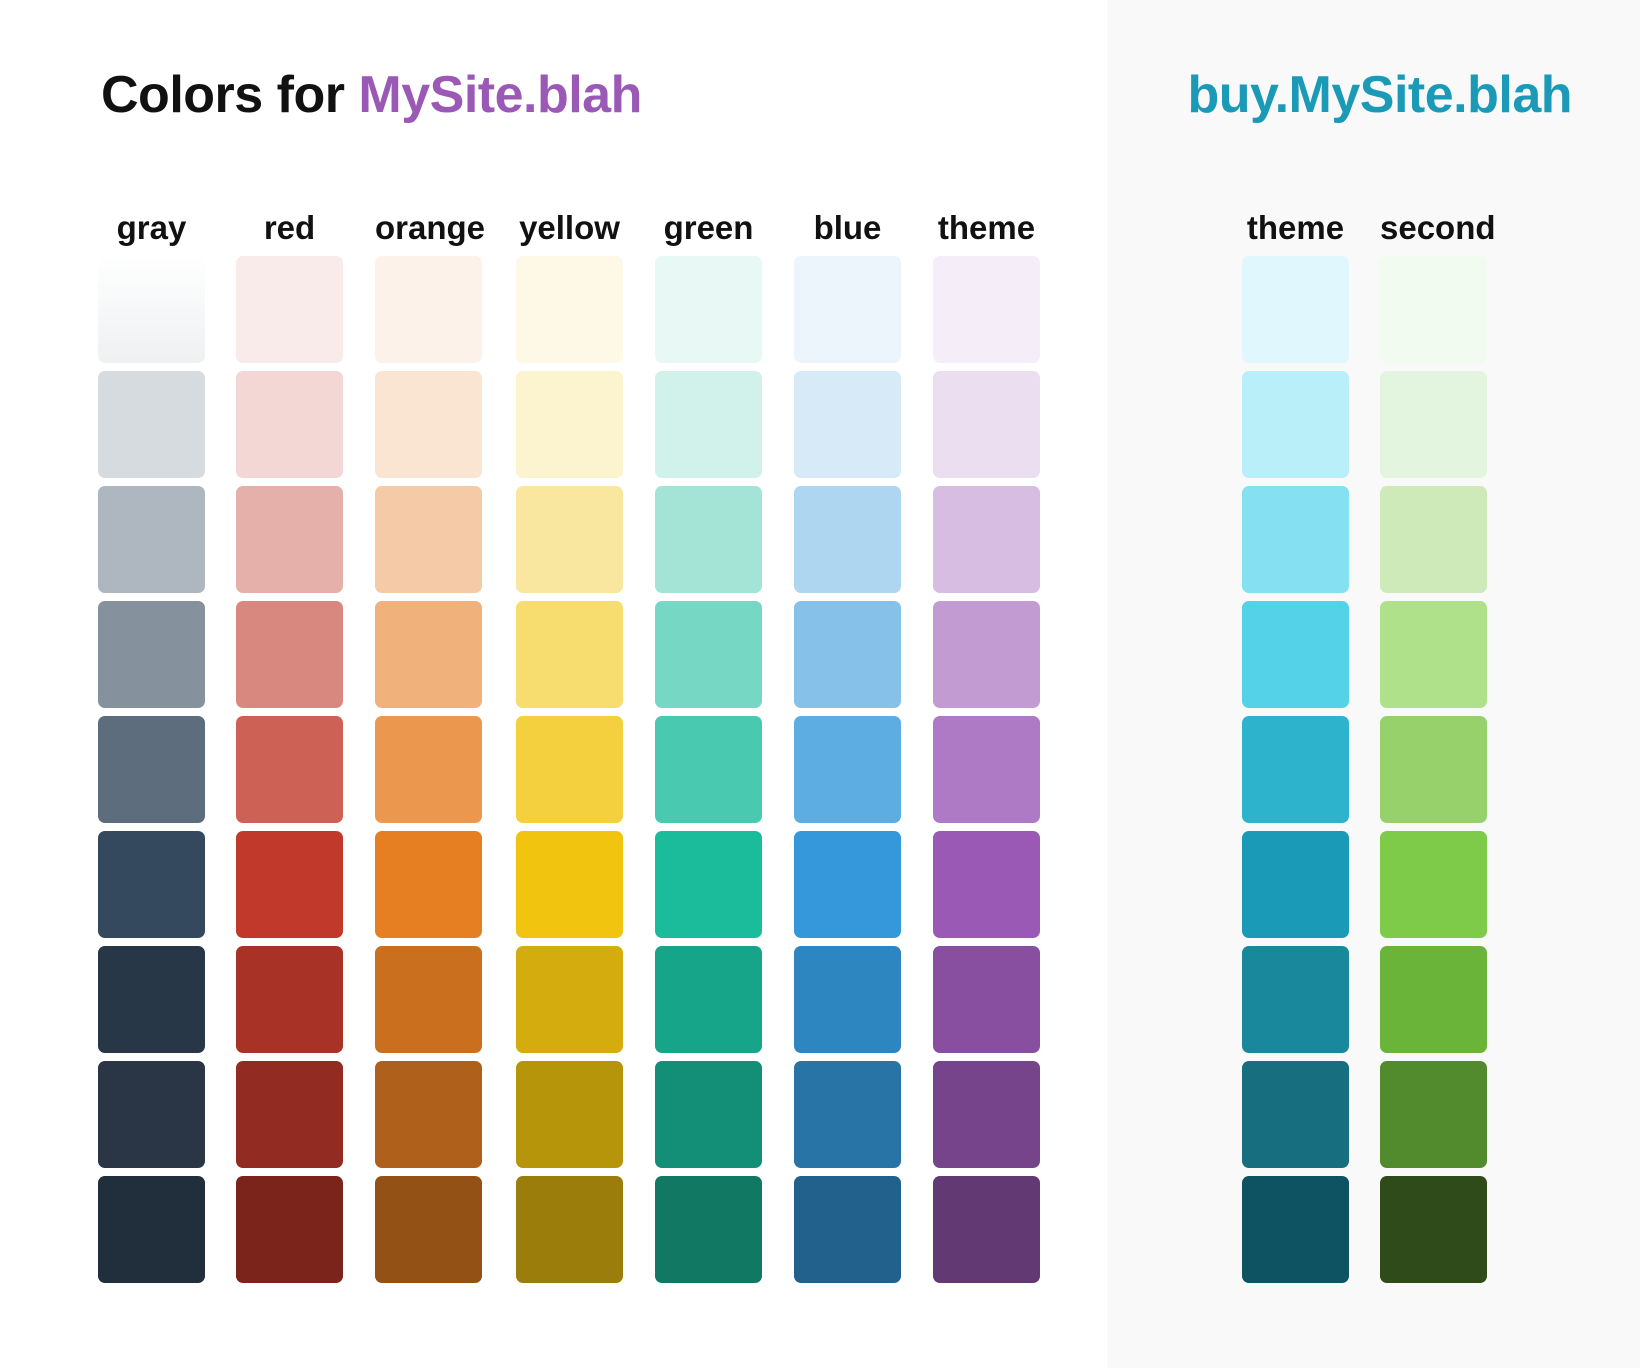  I want to click on secondary-site-title: buy.MySite.blah, so click(1380, 95).